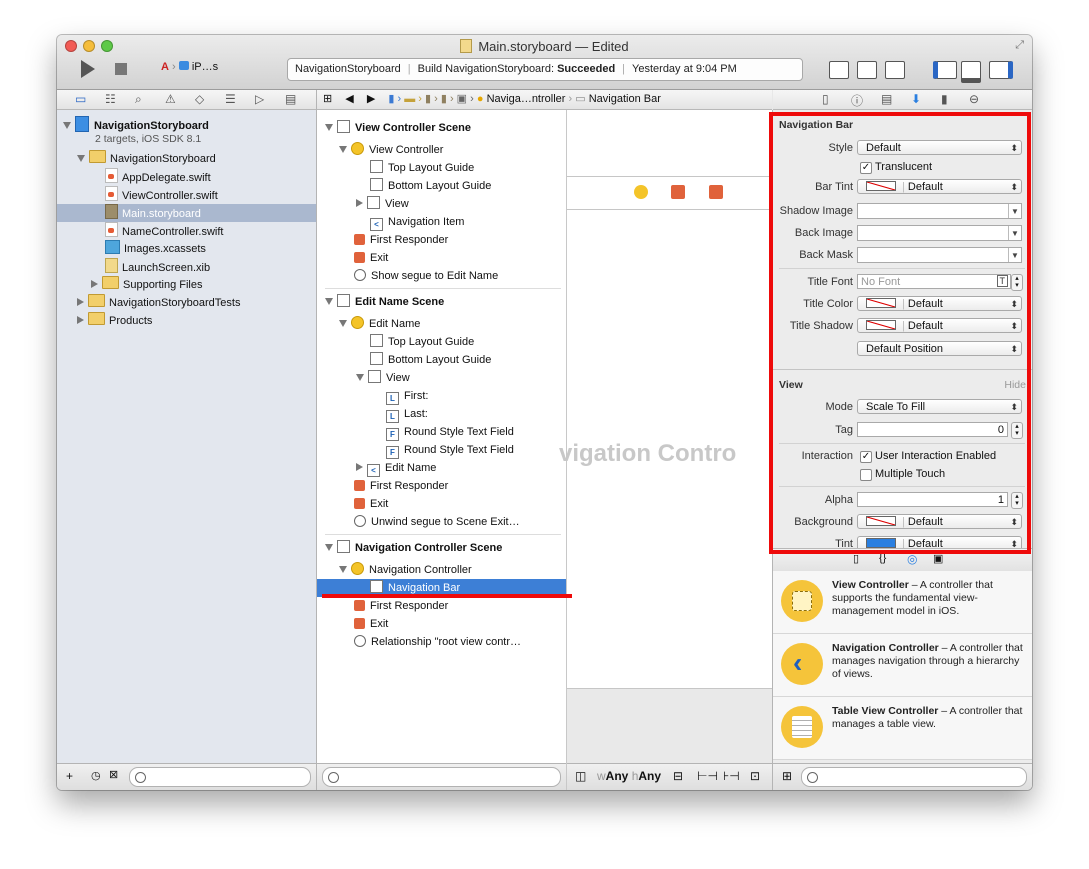 Image resolution: width=1089 pixels, height=869 pixels. Describe the element at coordinates (114, 321) in the screenshot. I see `group-products: Products` at that location.